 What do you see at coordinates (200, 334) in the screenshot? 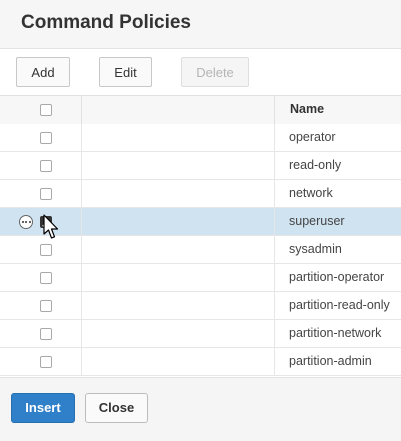
I see `table-row: partition-network` at bounding box center [200, 334].